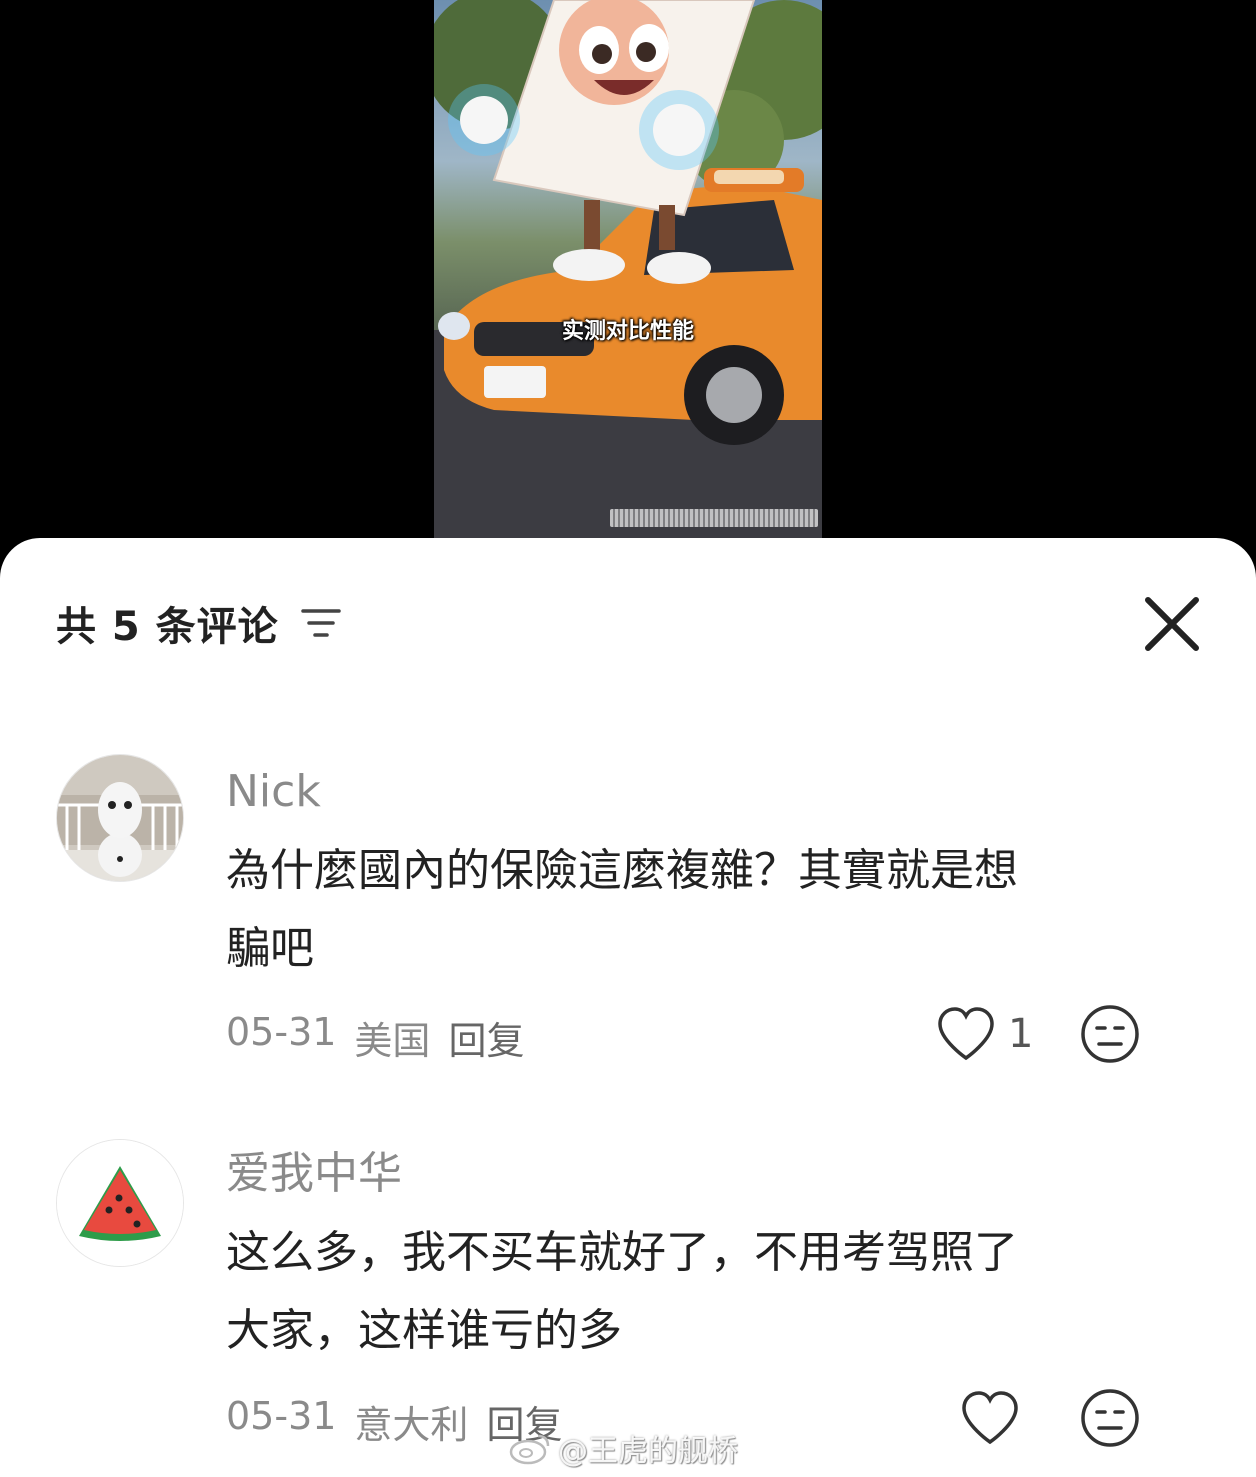 This screenshot has height=1477, width=1256. I want to click on weibo-logo-icon, so click(529, 1449).